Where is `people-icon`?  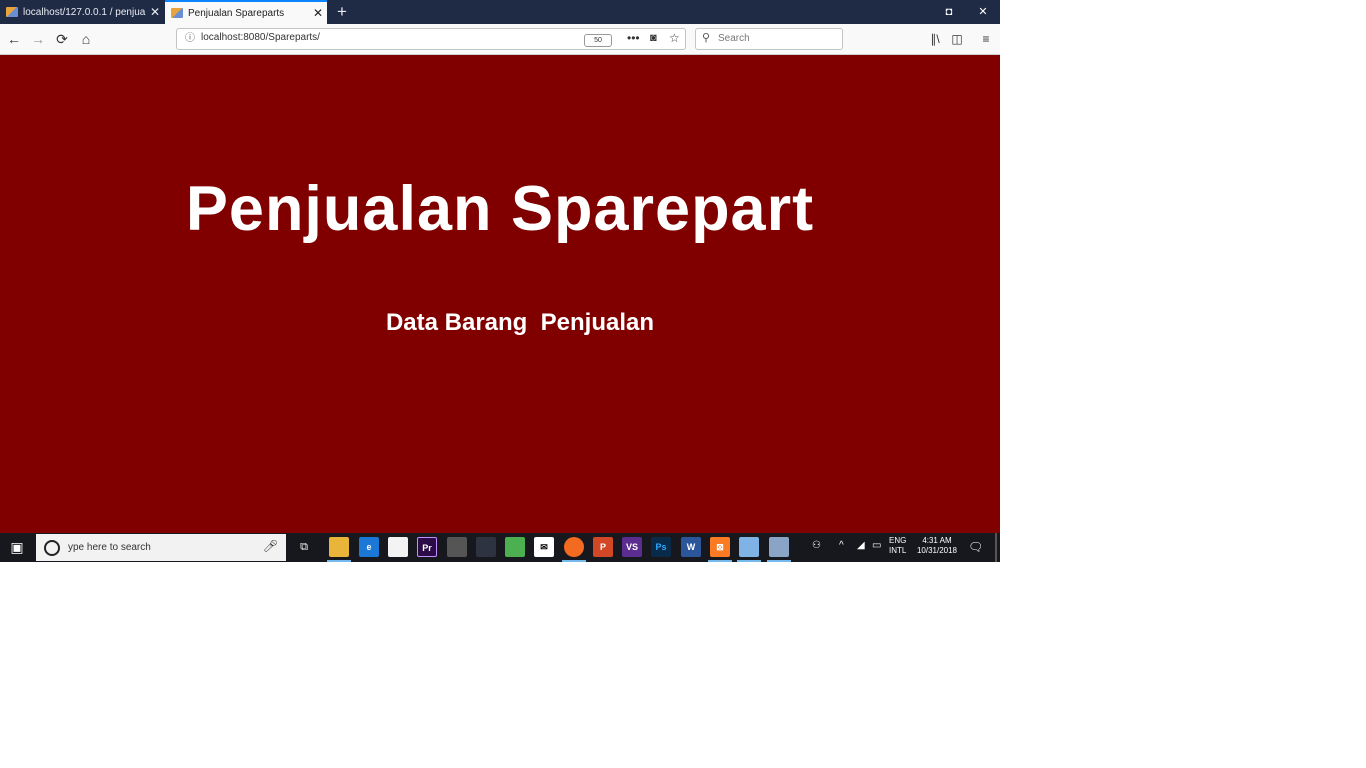
people-icon is located at coordinates (486, 547).